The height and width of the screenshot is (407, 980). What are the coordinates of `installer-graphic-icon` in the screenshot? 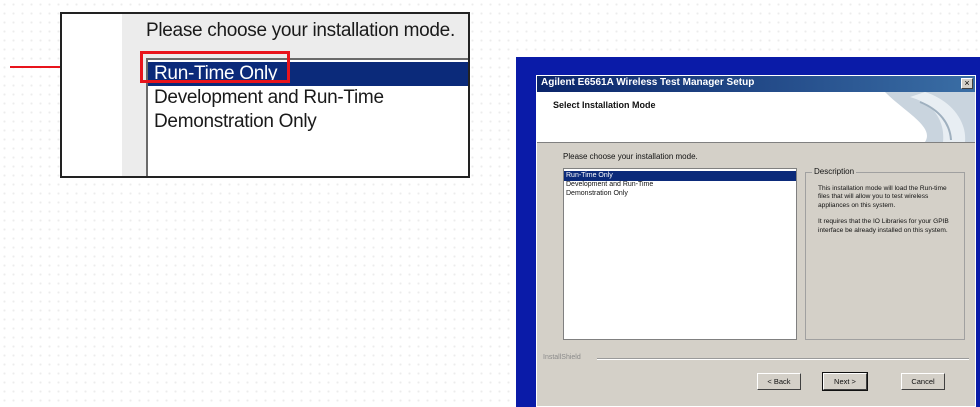 It's located at (930, 117).